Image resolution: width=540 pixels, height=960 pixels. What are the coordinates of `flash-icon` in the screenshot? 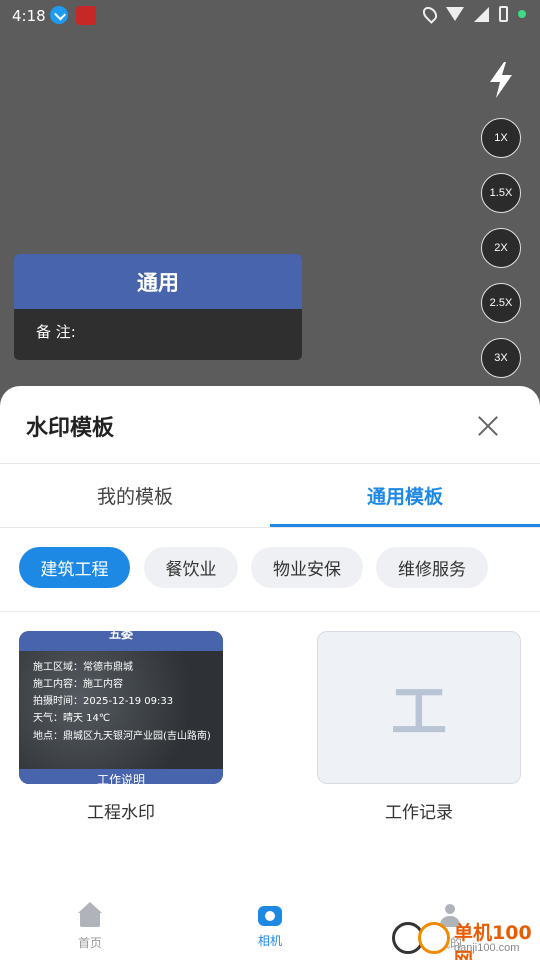 It's located at (501, 80).